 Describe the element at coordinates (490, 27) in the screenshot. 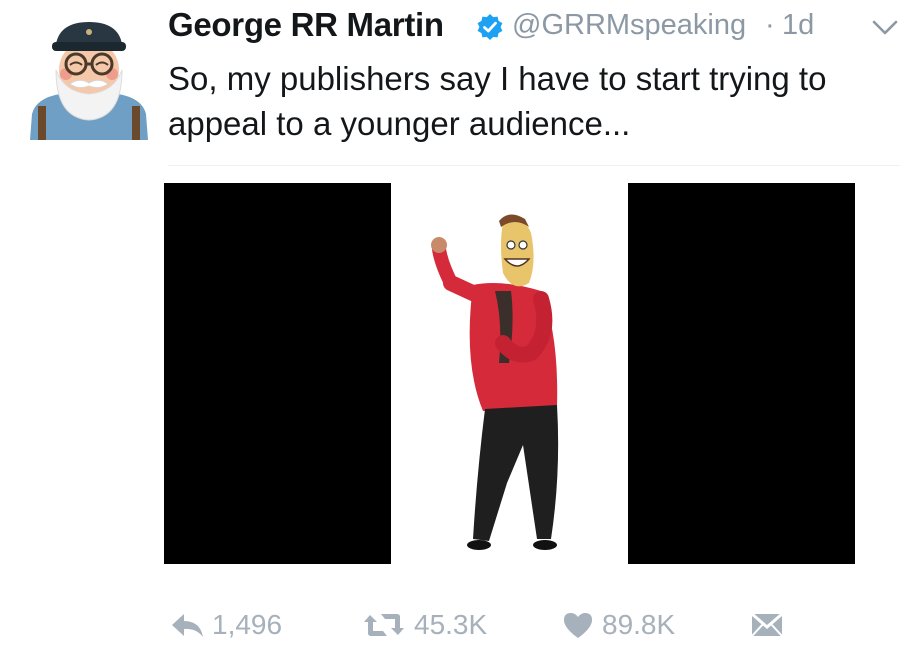

I see `verified-badge-icon` at that location.